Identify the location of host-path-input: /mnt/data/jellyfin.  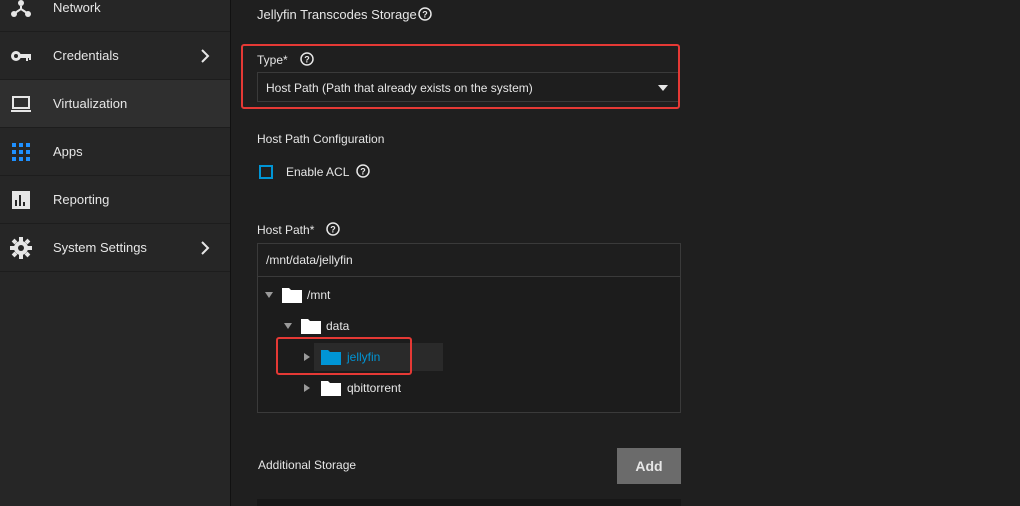
(469, 260).